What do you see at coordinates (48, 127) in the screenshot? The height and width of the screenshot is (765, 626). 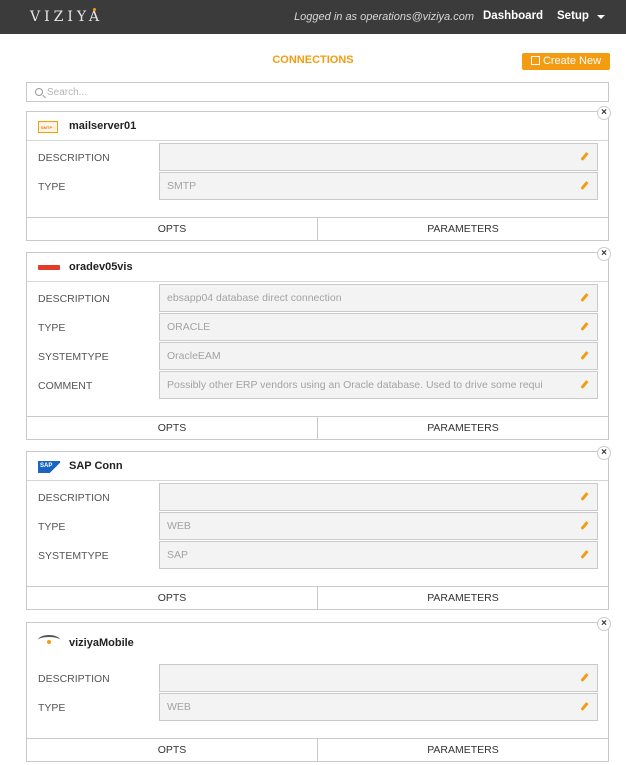 I see `smtp-icon` at bounding box center [48, 127].